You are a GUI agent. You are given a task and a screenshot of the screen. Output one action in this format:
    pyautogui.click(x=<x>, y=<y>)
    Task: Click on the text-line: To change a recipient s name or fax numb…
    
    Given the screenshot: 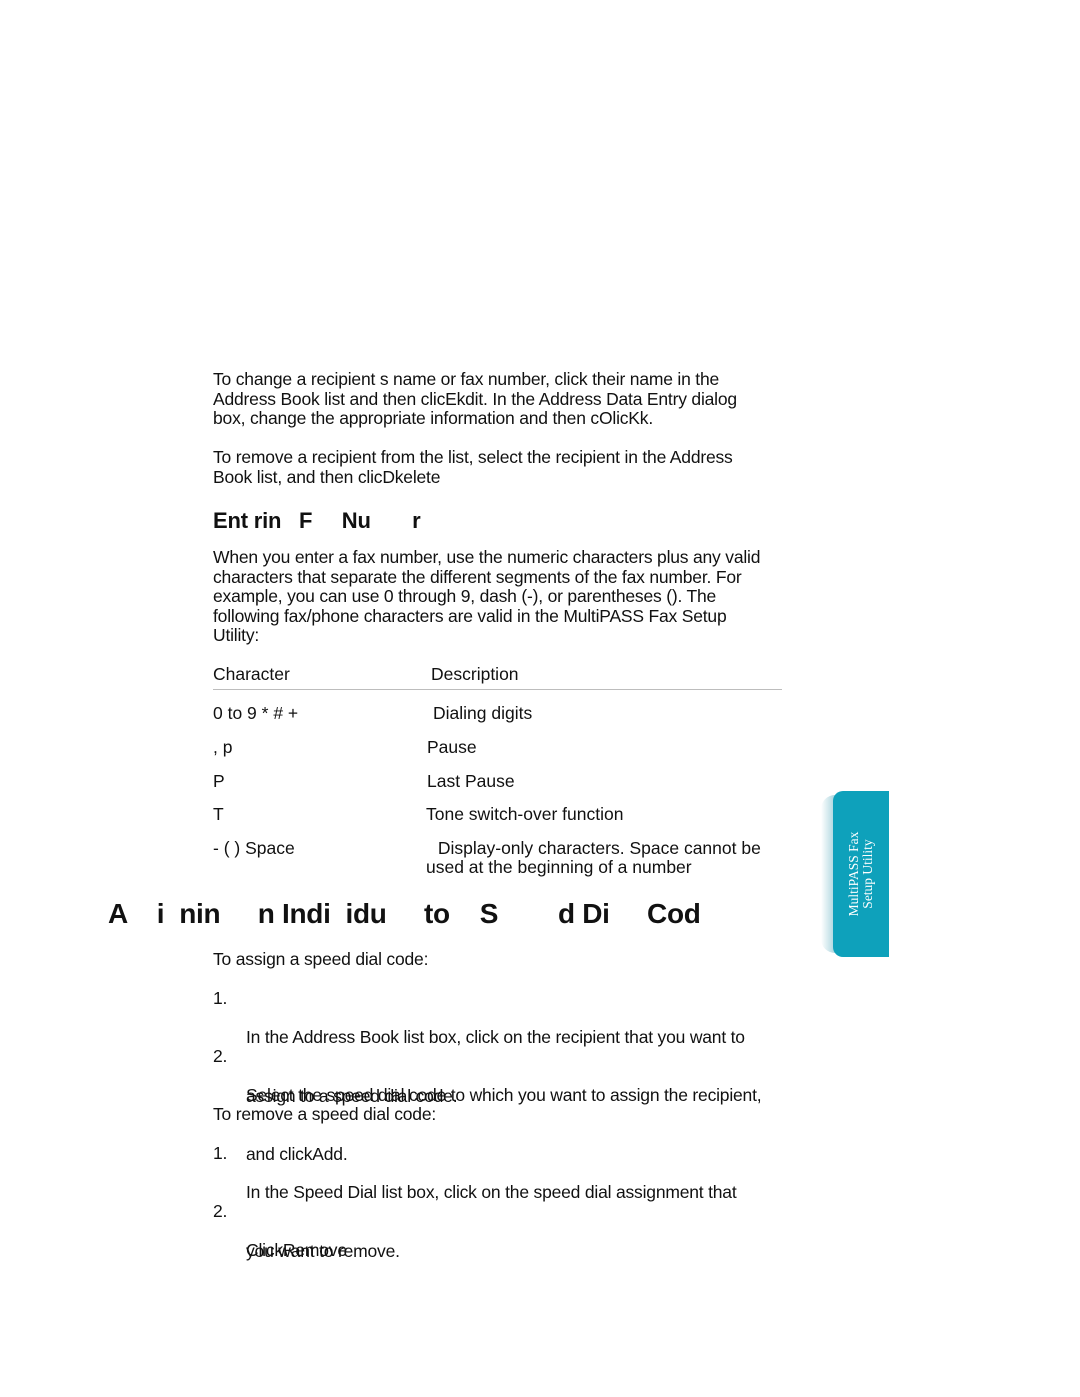 What is the action you would take?
    pyautogui.click(x=466, y=379)
    